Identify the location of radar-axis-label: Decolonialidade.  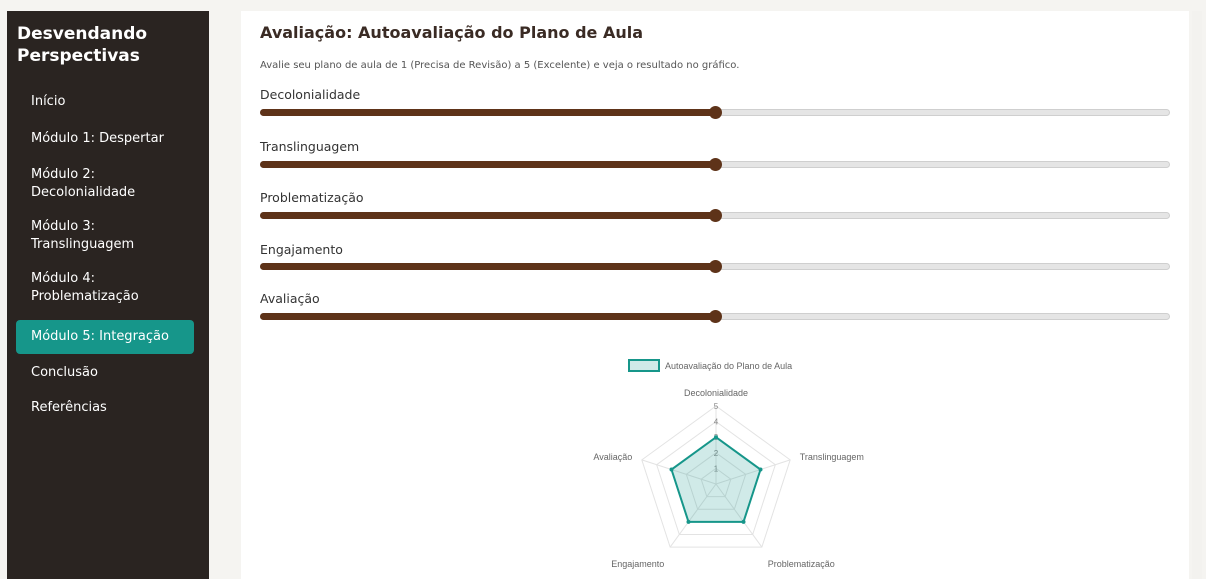
(716, 393).